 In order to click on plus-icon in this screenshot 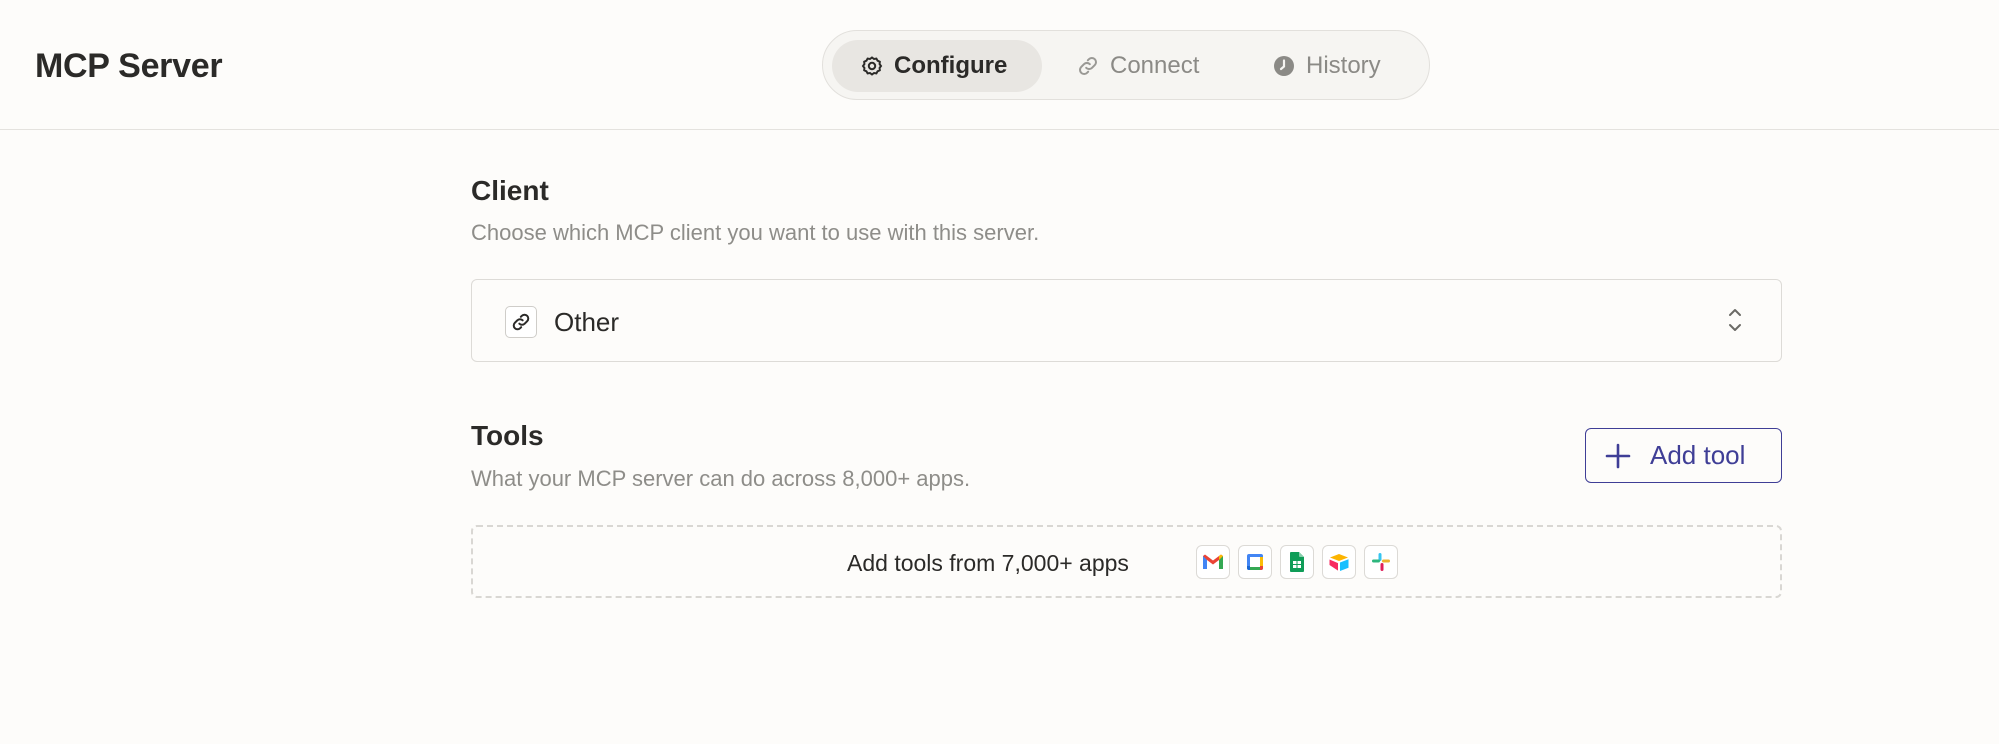, I will do `click(1618, 456)`.